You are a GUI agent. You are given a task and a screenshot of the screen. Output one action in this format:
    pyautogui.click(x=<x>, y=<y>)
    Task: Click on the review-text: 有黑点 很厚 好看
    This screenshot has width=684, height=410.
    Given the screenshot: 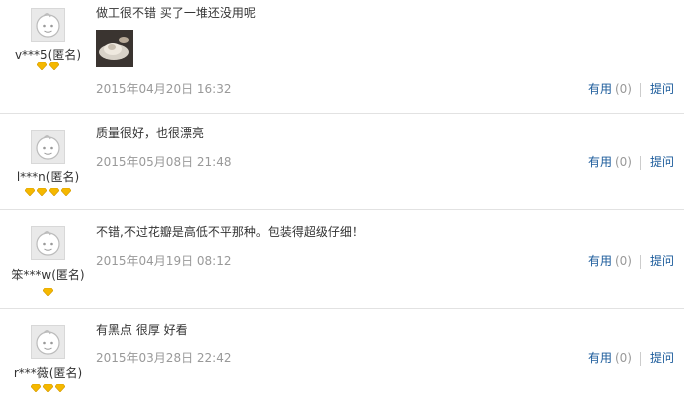 What is the action you would take?
    pyautogui.click(x=142, y=330)
    